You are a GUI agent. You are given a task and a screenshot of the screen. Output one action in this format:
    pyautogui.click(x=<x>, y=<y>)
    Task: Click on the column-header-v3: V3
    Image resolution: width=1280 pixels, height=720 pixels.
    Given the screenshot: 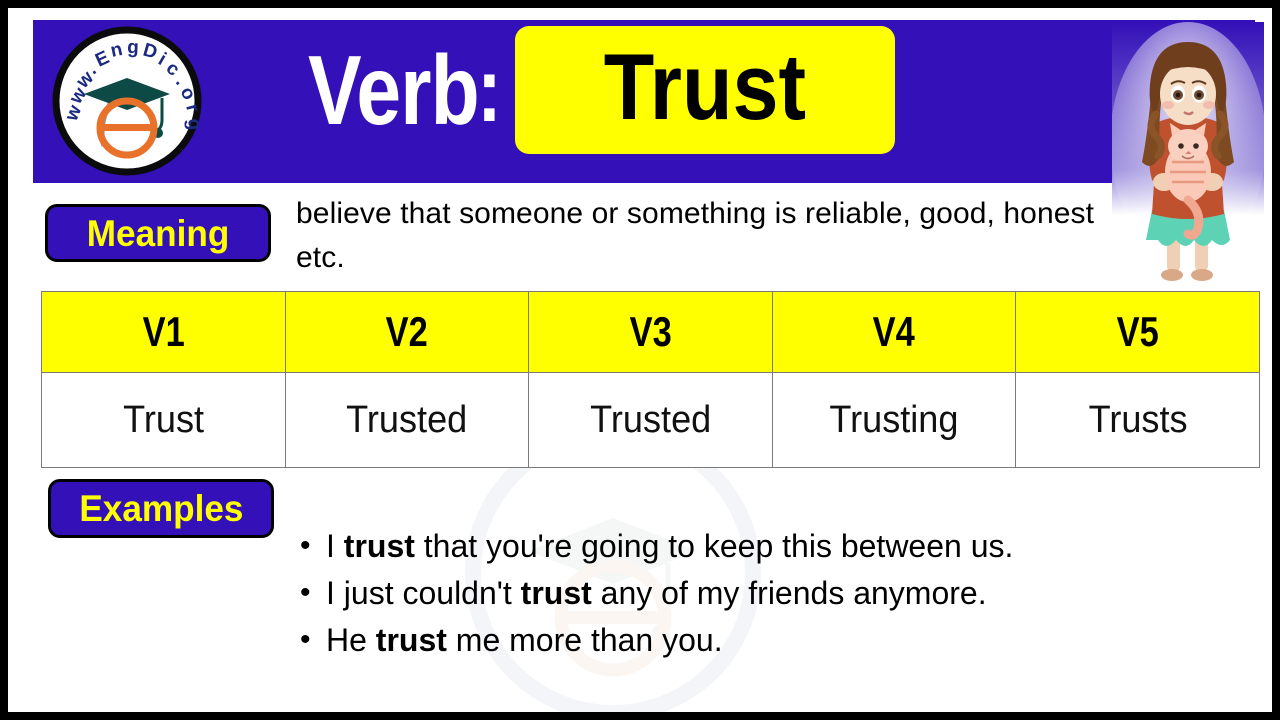 What is the action you would take?
    pyautogui.click(x=650, y=332)
    